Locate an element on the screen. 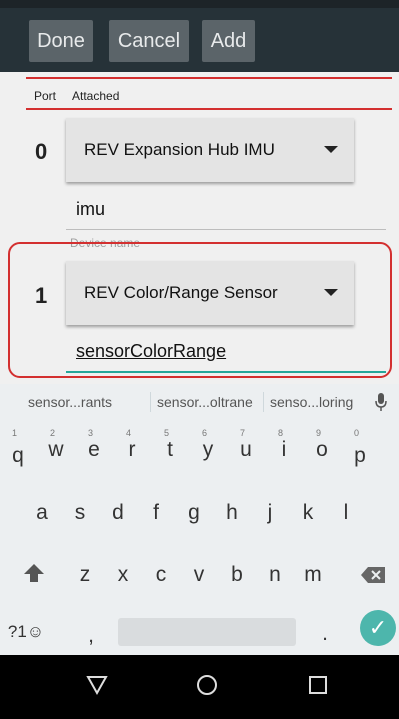  device-name-field-1: sensorColorRange is located at coordinates (226, 358).